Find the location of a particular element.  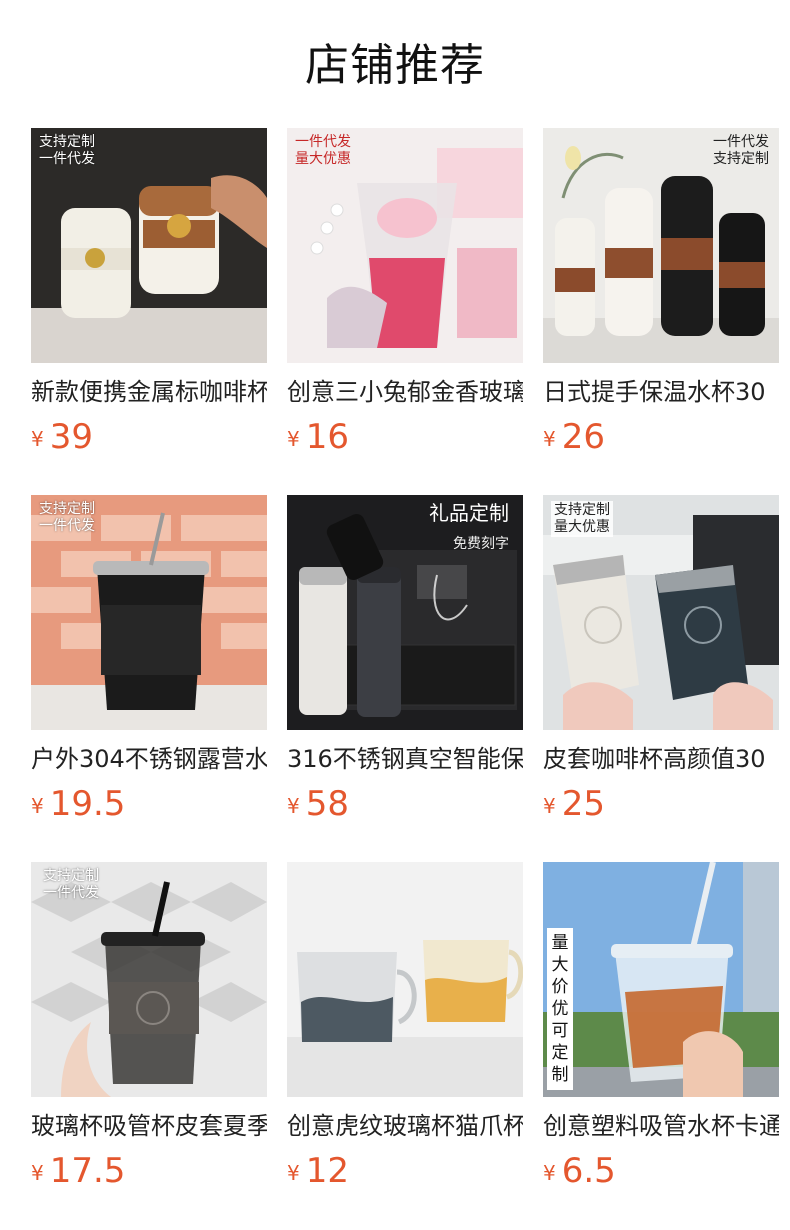

price-value: 19.5 is located at coordinates (87, 804).